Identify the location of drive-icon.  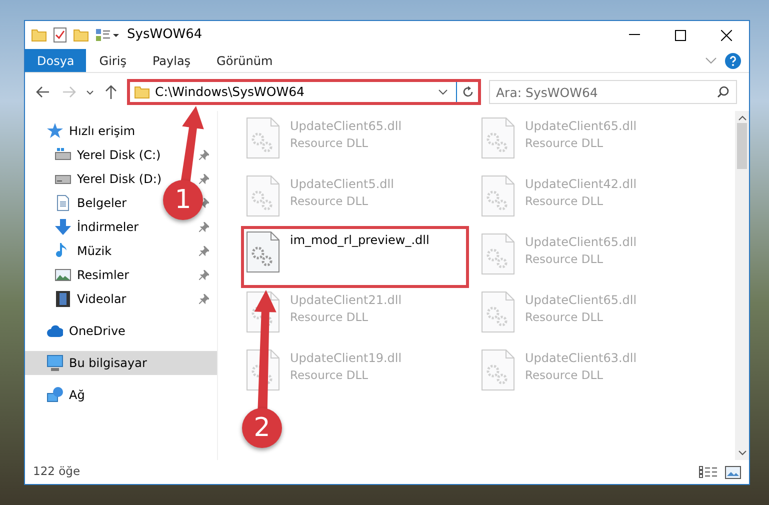
(63, 155).